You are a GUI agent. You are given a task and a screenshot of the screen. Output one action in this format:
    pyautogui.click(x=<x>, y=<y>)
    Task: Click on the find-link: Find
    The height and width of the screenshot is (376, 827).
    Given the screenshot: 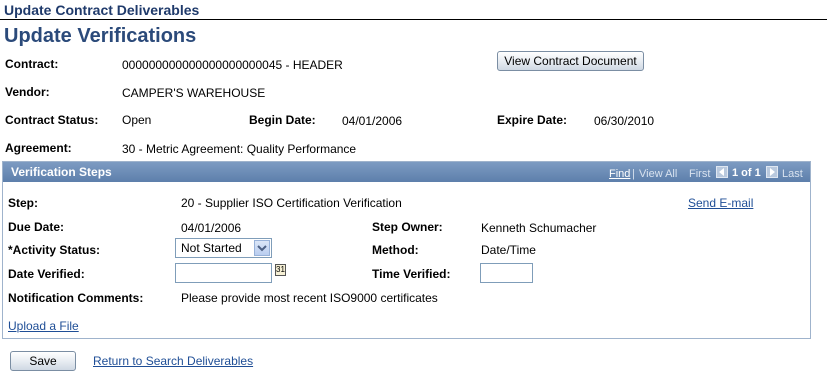 What is the action you would take?
    pyautogui.click(x=619, y=174)
    